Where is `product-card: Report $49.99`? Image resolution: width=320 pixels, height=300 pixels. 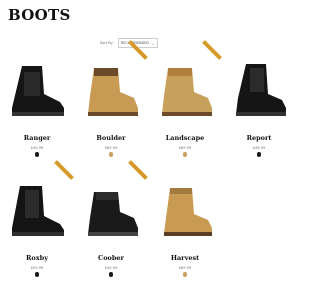 product-card: Report $49.99 is located at coordinates (259, 104).